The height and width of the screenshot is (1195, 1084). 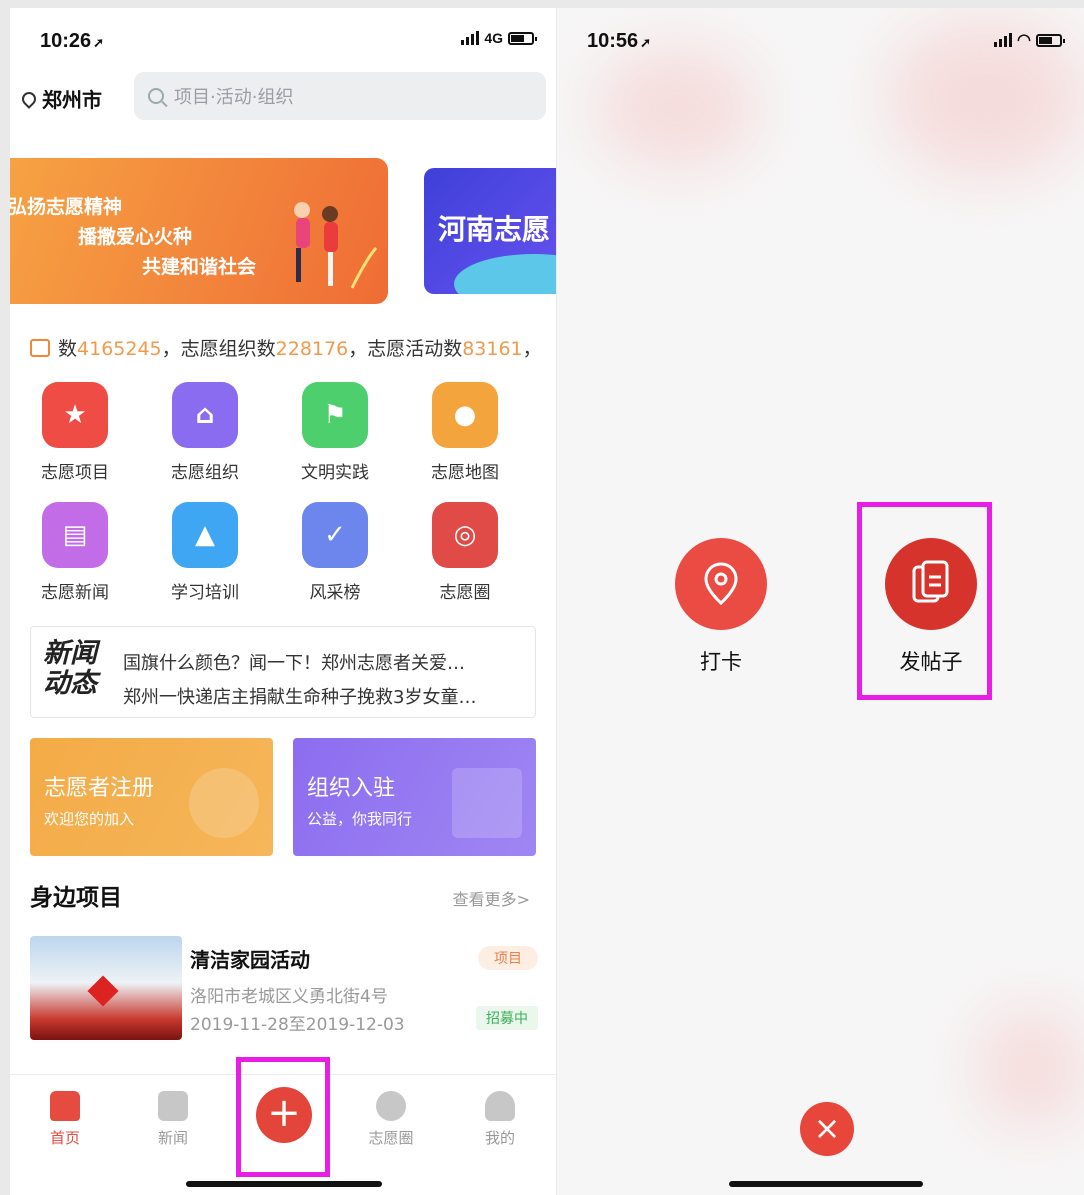 What do you see at coordinates (336, 245) in the screenshot?
I see `volunteers-illustration` at bounding box center [336, 245].